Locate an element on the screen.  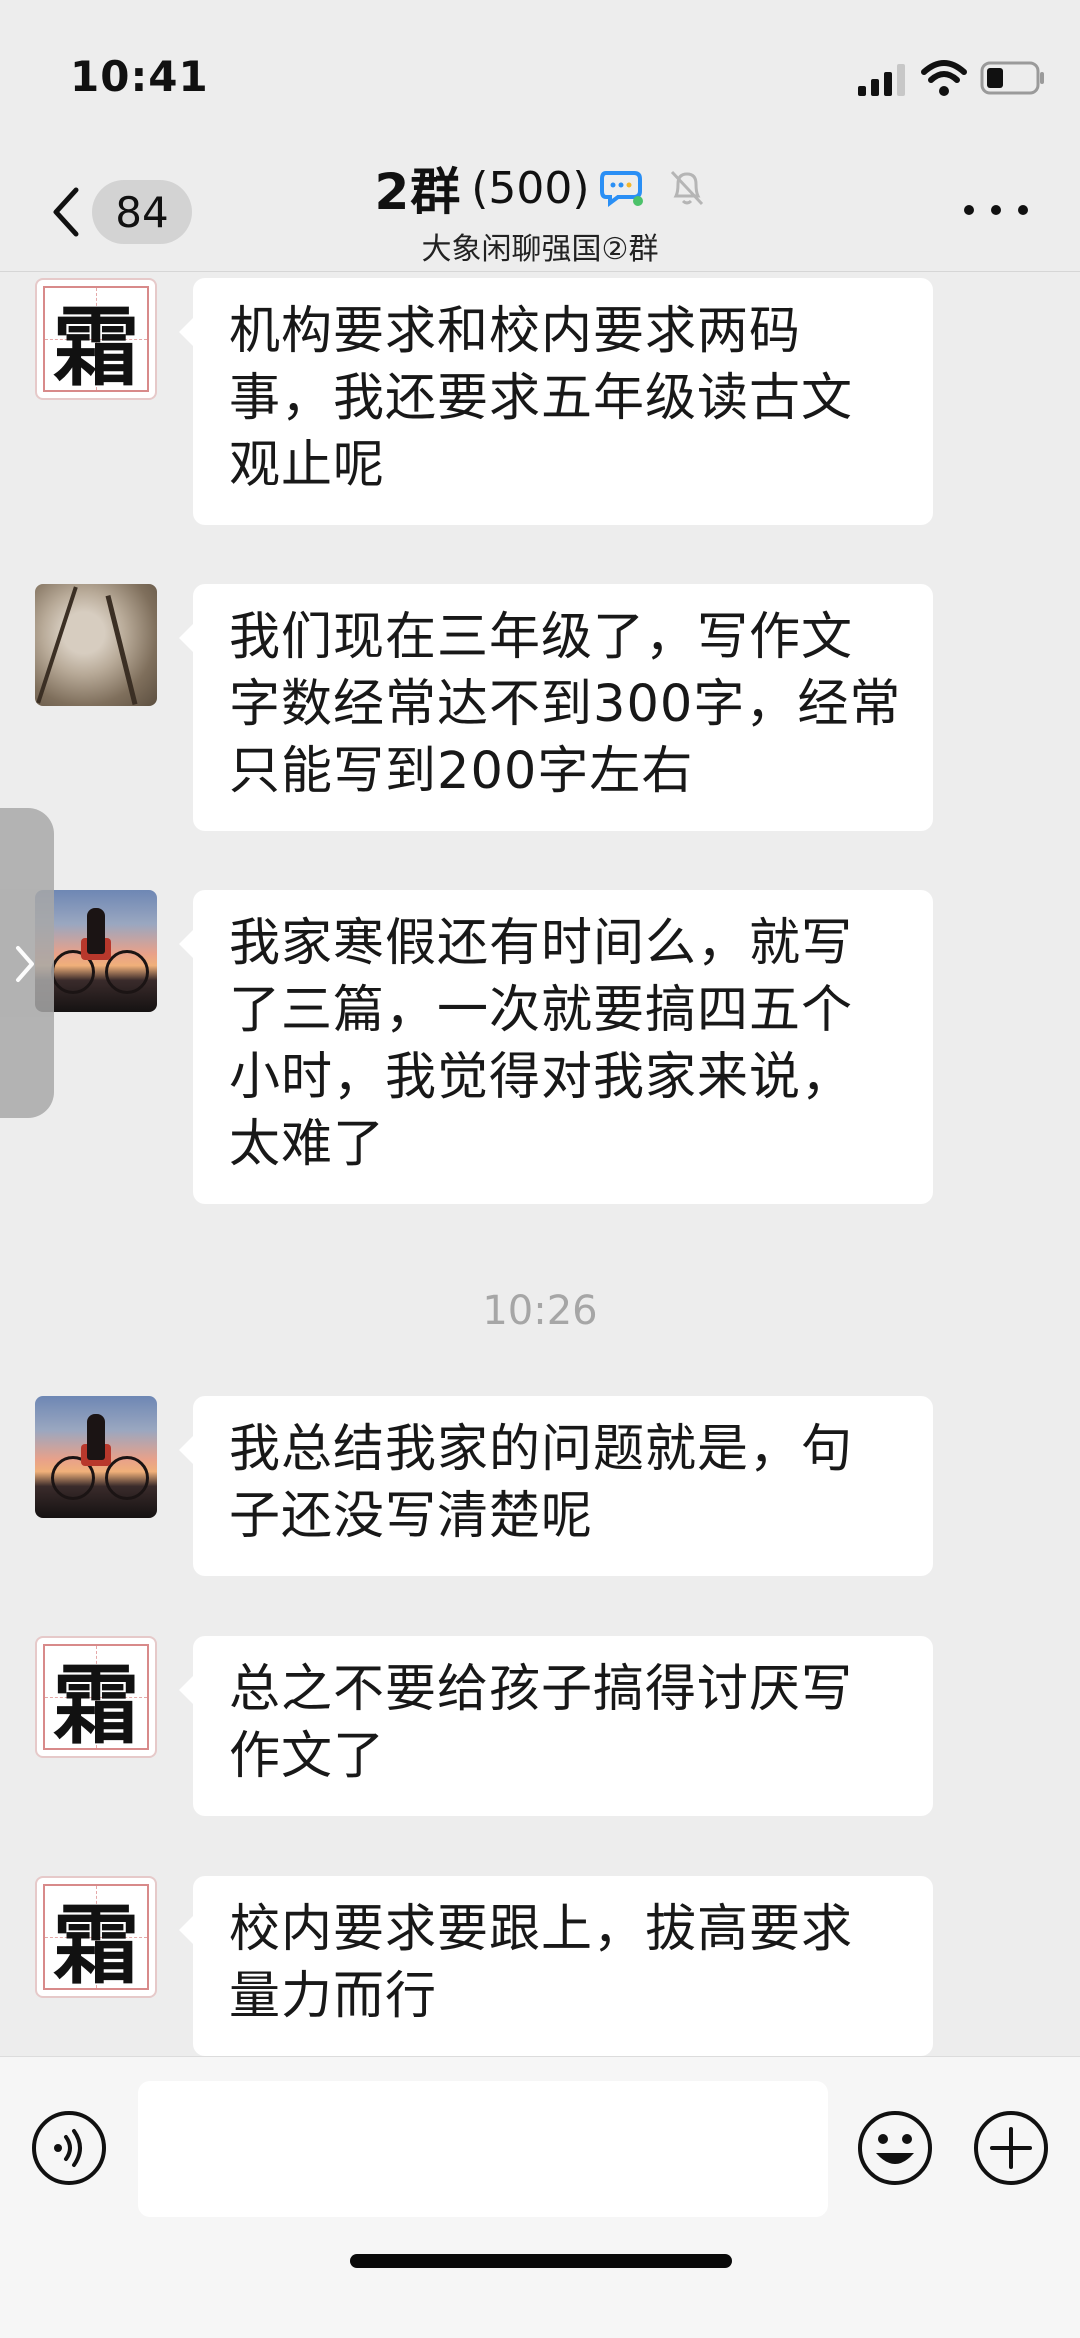
bell-muted-icon is located at coordinates (686, 188).